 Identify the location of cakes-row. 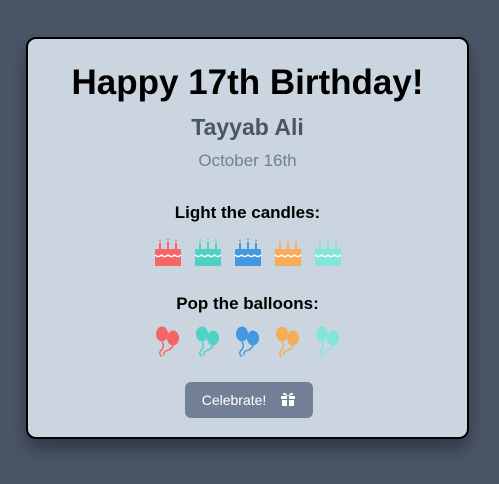
(247, 251).